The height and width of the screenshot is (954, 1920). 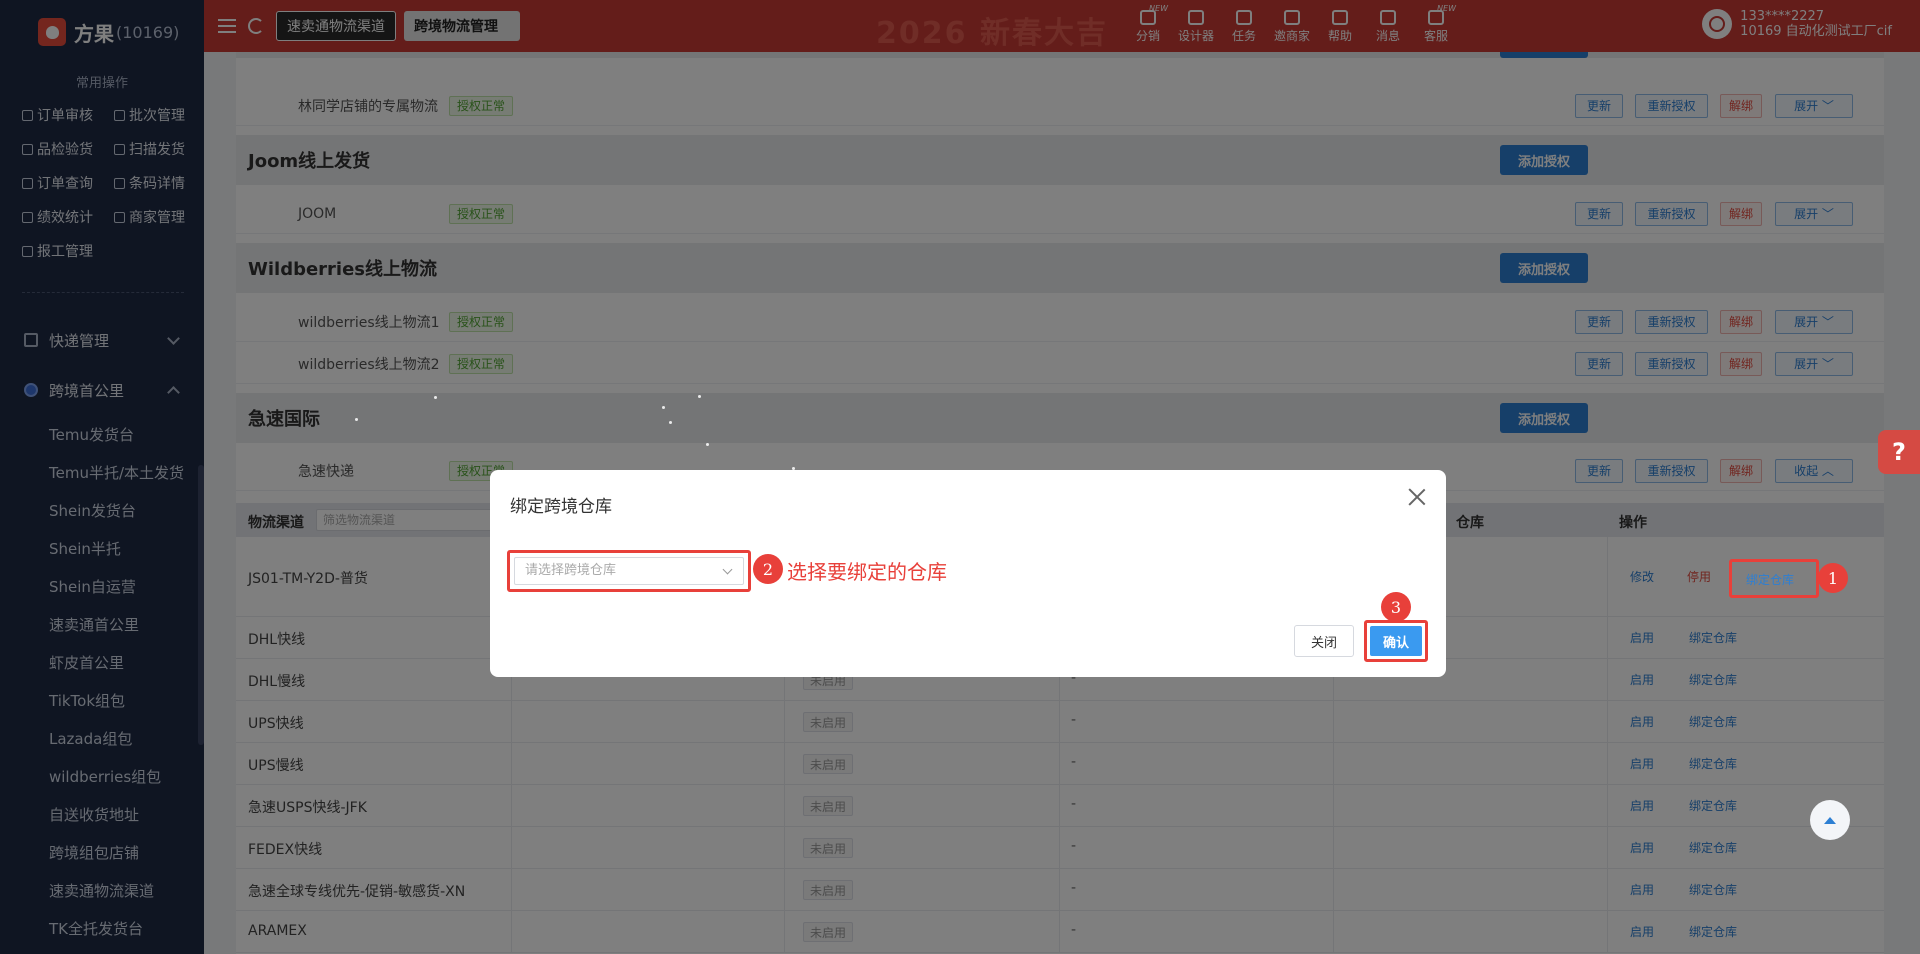 I want to click on dialog-title: 绑定跨境仓库, so click(x=561, y=507).